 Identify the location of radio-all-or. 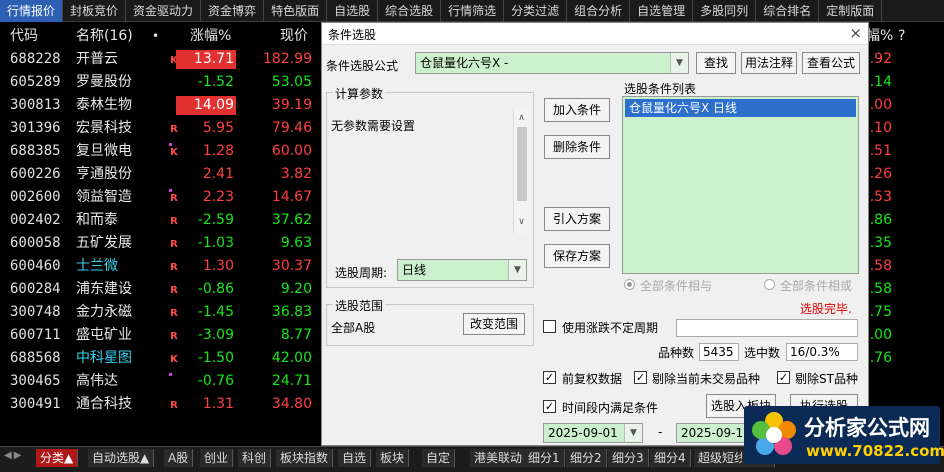
(769, 284).